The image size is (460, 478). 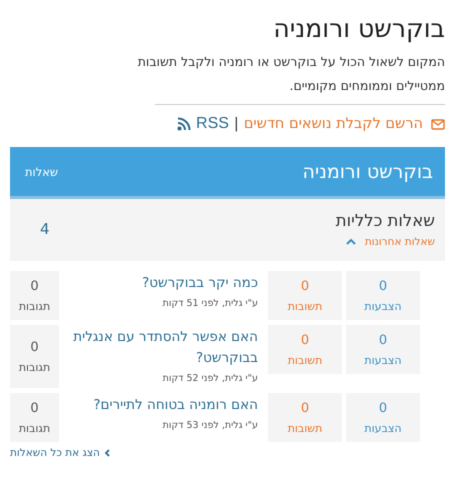 What do you see at coordinates (290, 74) in the screenshot?
I see `page-description: המקום לשאול הכול על בוקרשט או רומניה ולקבל תשובות ממטיילים וממומחים מקומיים.` at bounding box center [290, 74].